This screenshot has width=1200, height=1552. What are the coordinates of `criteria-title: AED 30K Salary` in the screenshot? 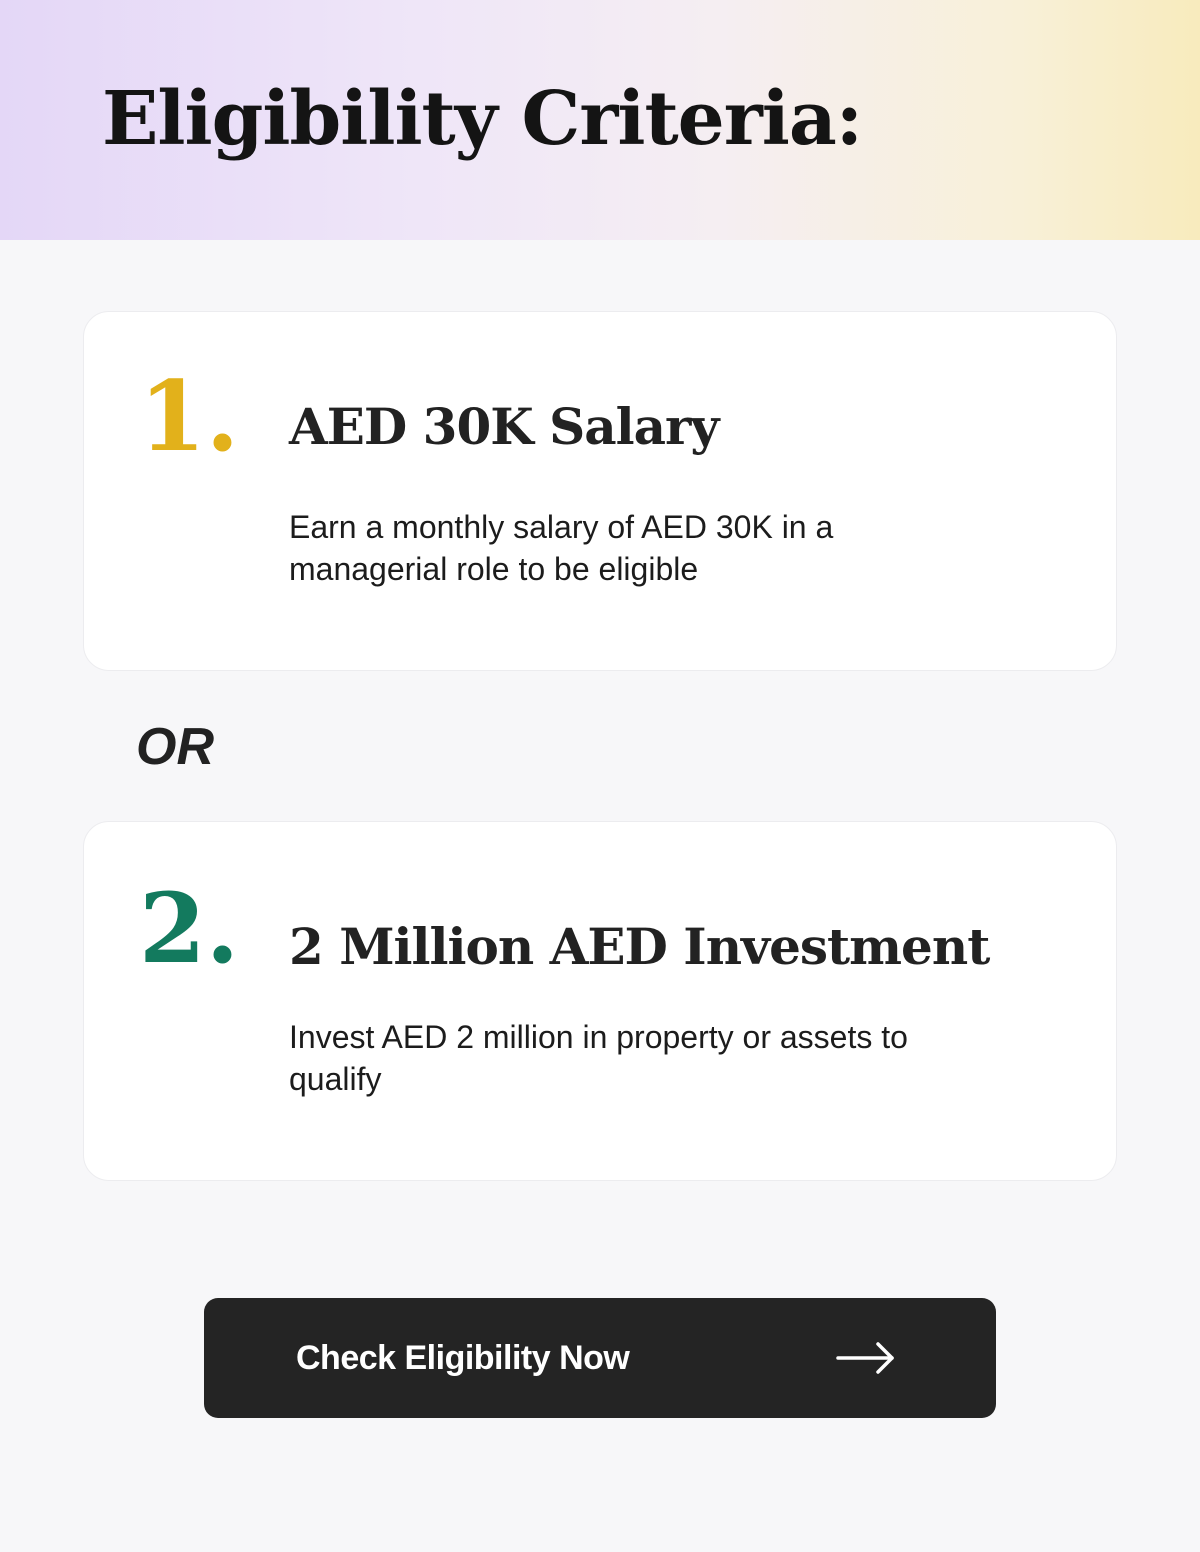 It's located at (504, 426).